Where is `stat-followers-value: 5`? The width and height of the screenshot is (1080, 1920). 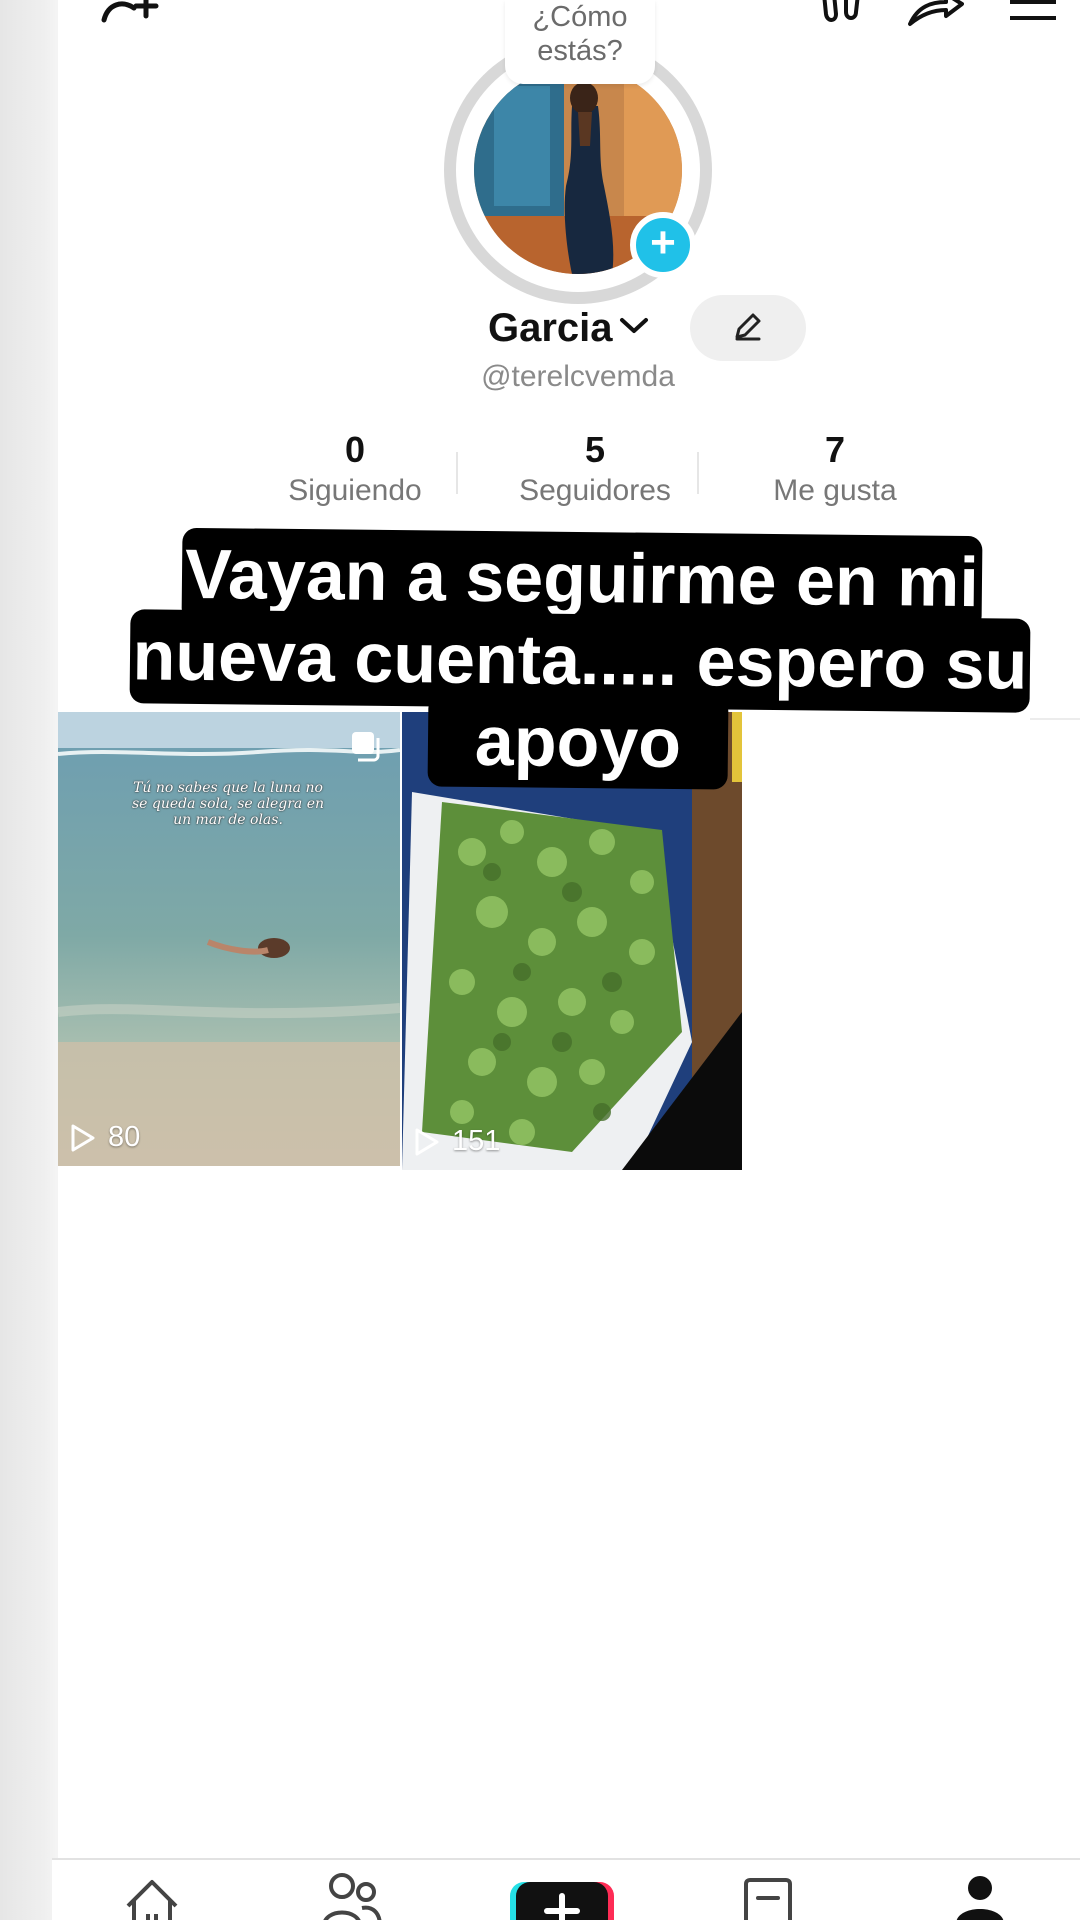 stat-followers-value: 5 is located at coordinates (595, 449).